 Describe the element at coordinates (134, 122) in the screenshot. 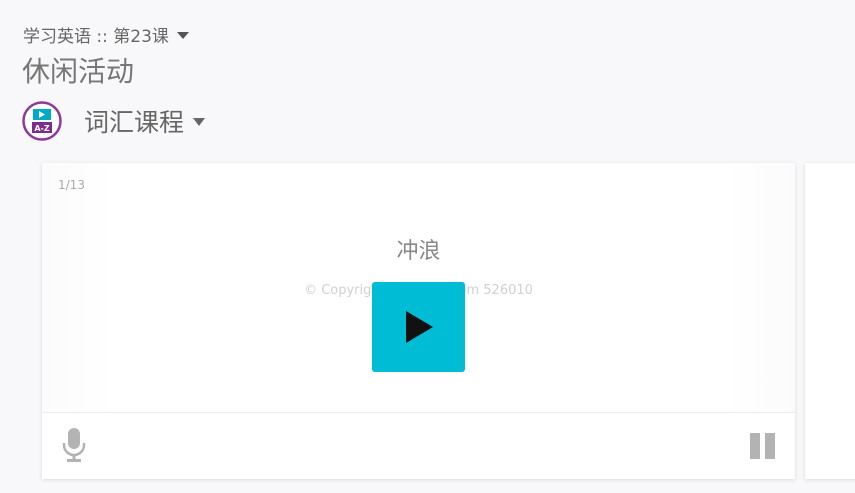

I see `course-label: 词汇课程` at that location.